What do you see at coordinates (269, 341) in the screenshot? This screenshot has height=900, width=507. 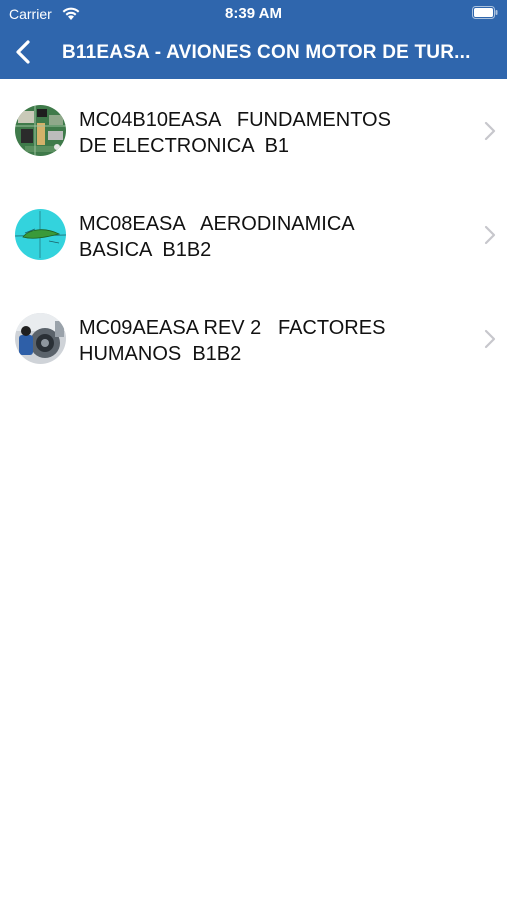 I see `list-item-label: MC09AEASA REV 2 FACTORES HUMANOS B1B2` at bounding box center [269, 341].